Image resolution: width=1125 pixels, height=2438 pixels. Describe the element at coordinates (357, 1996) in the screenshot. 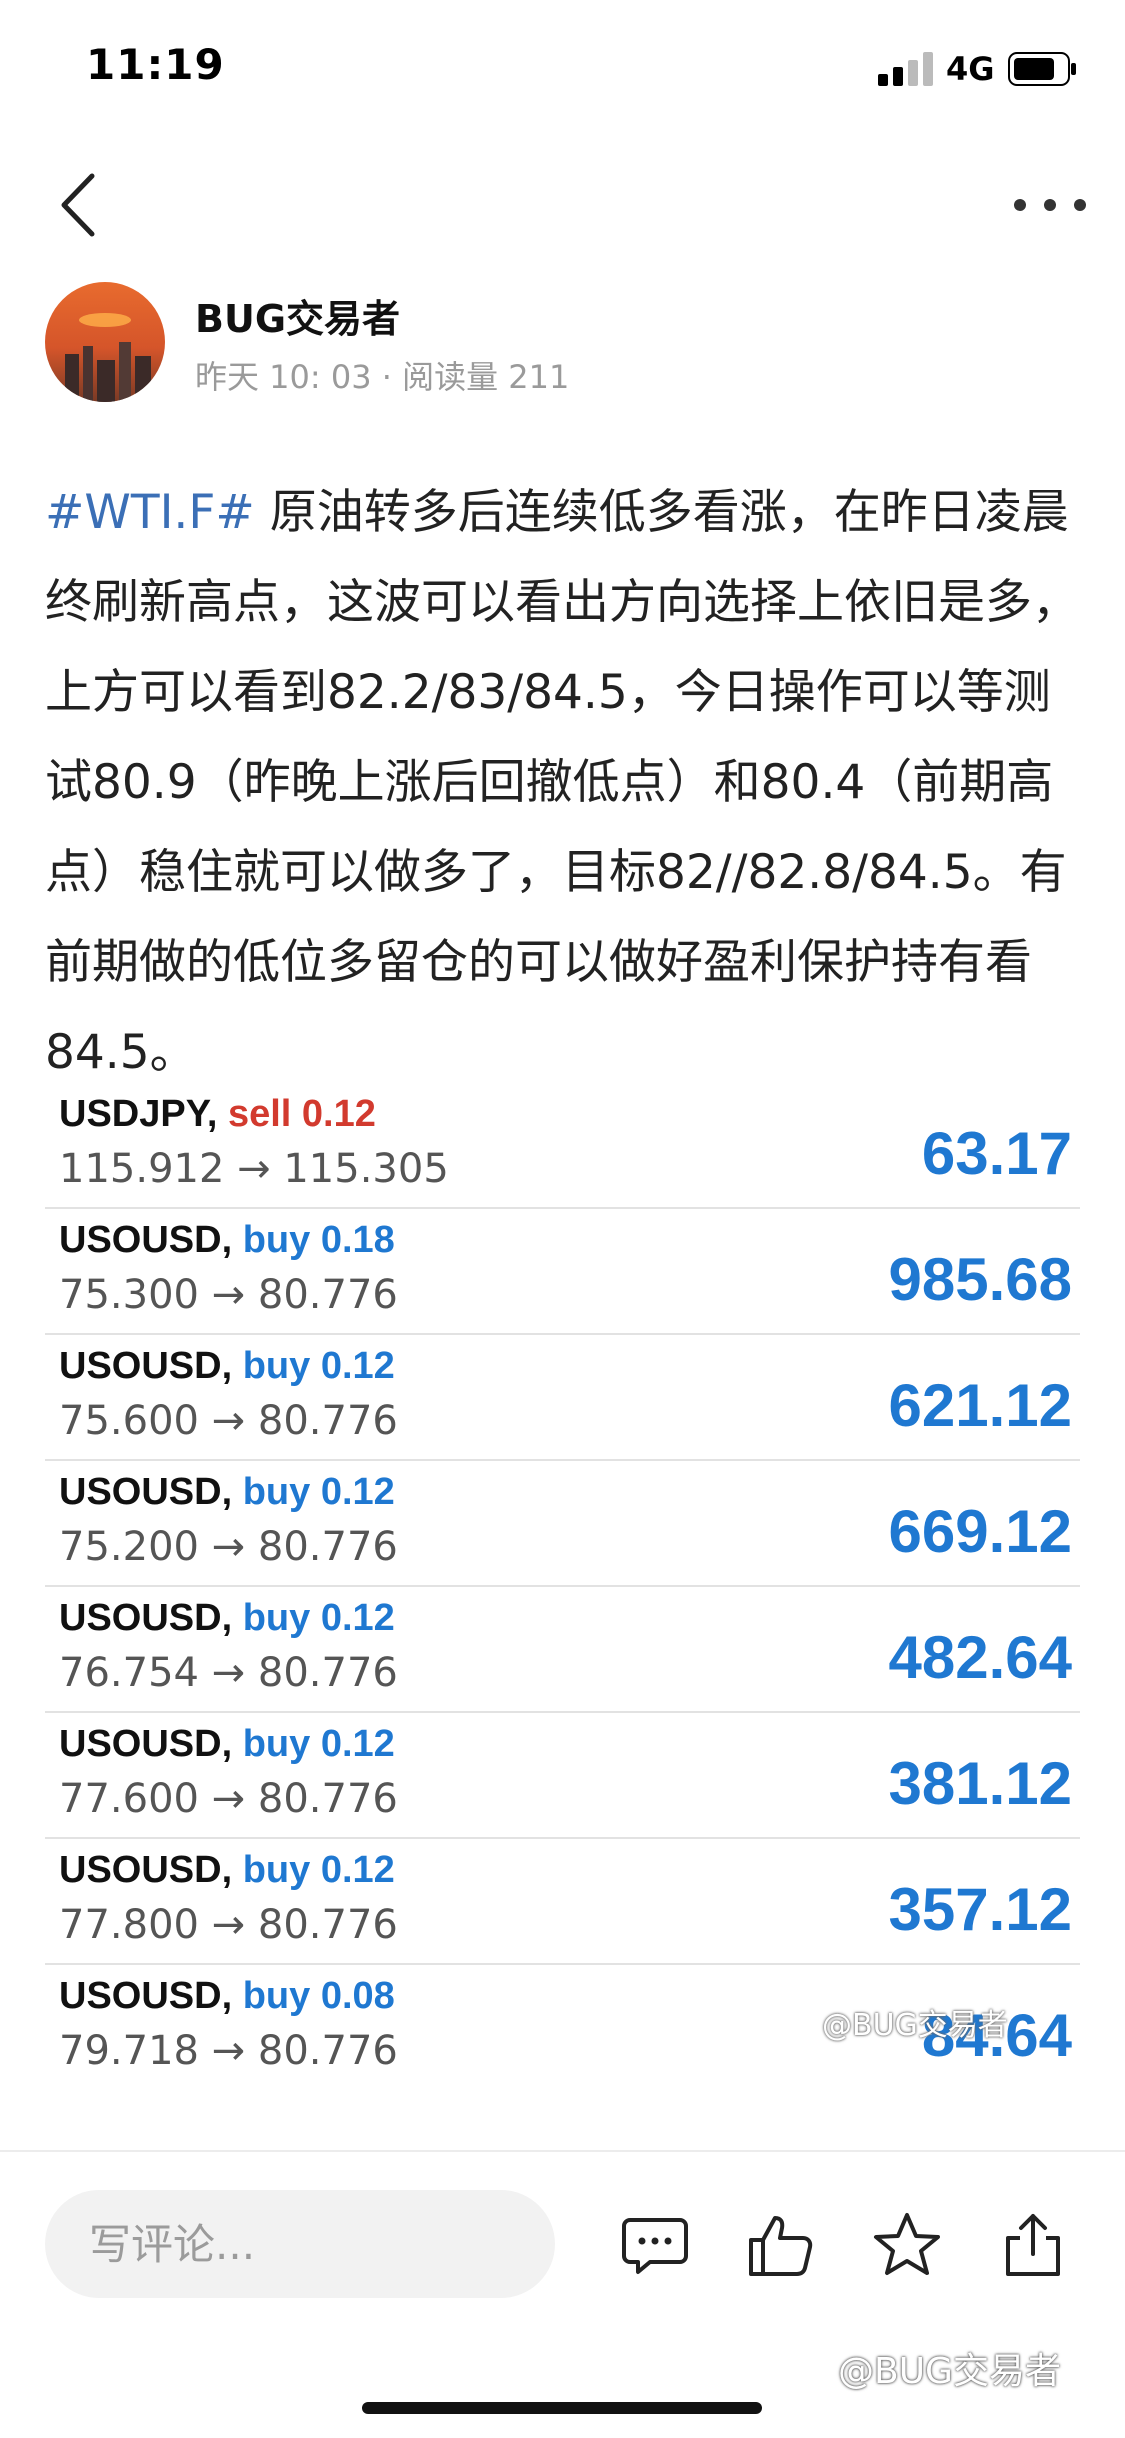

I see `trade-lots: 0.08` at that location.